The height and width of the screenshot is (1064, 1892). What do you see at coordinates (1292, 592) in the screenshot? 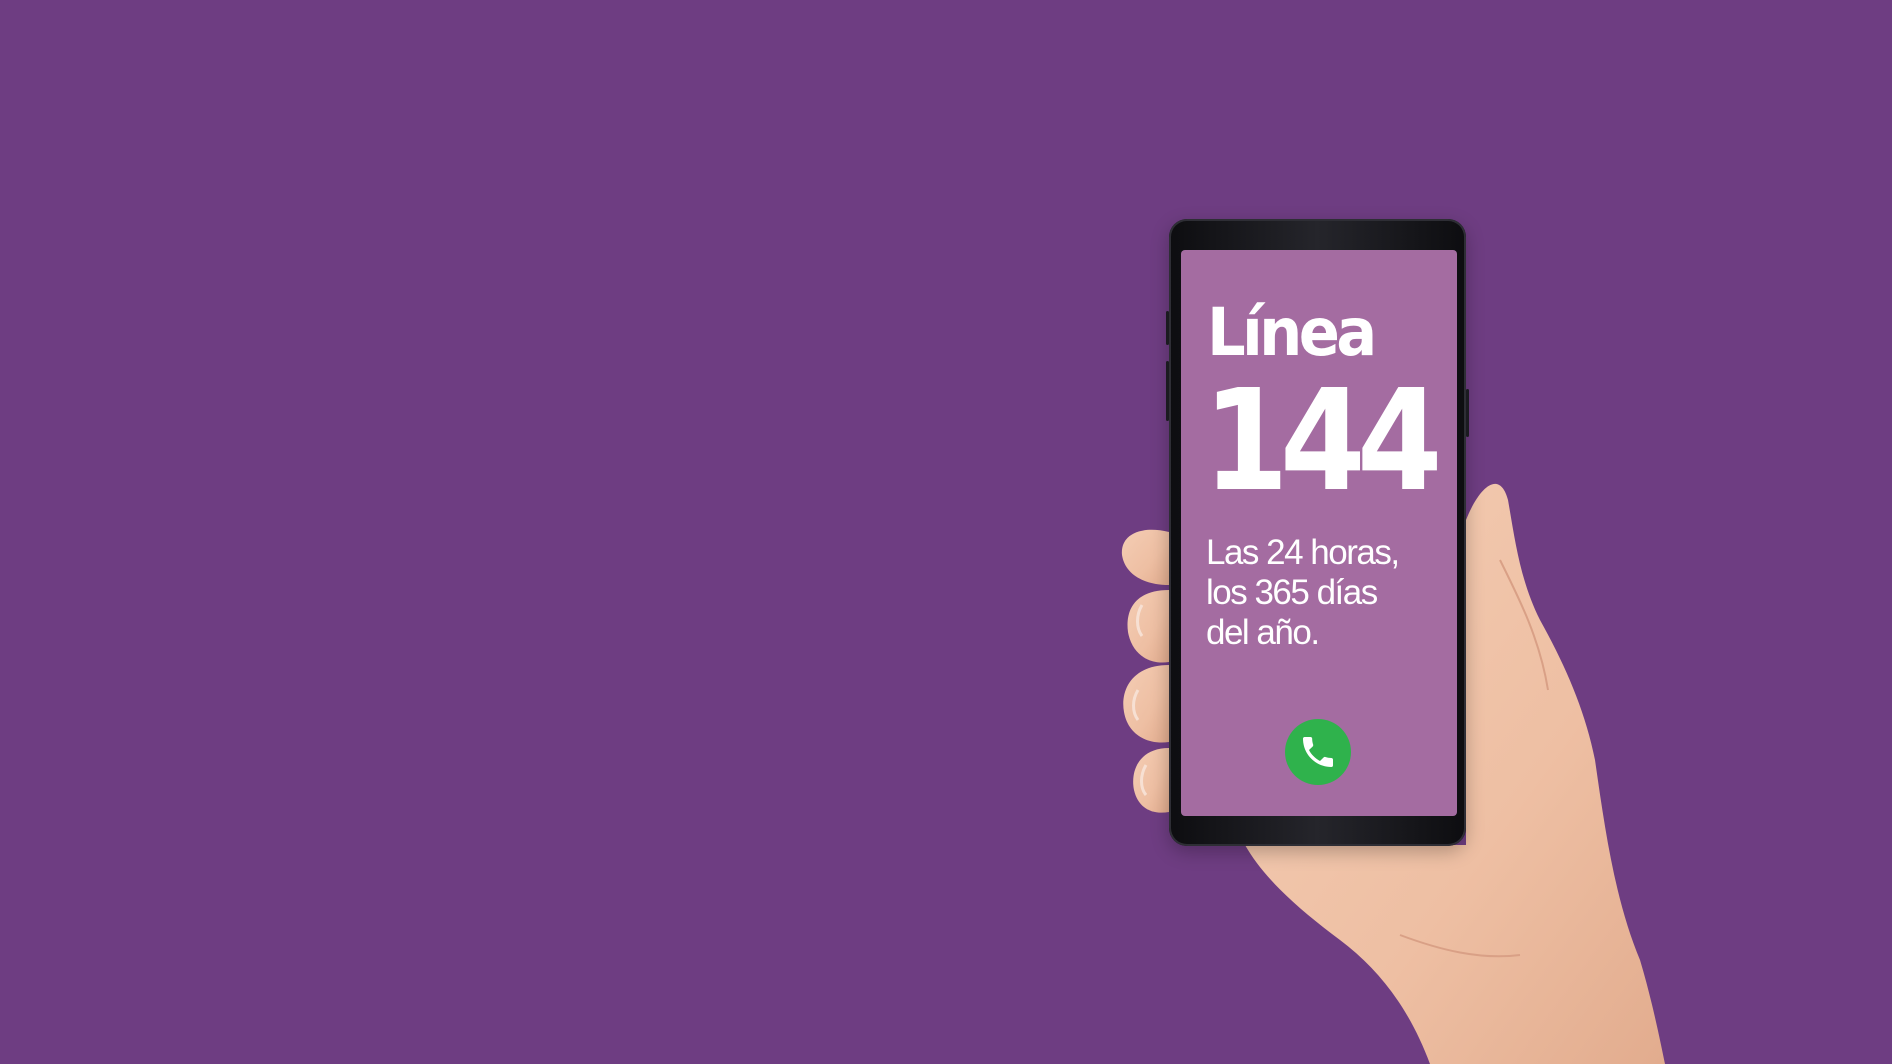
I see `availability-line: los 365 días` at bounding box center [1292, 592].